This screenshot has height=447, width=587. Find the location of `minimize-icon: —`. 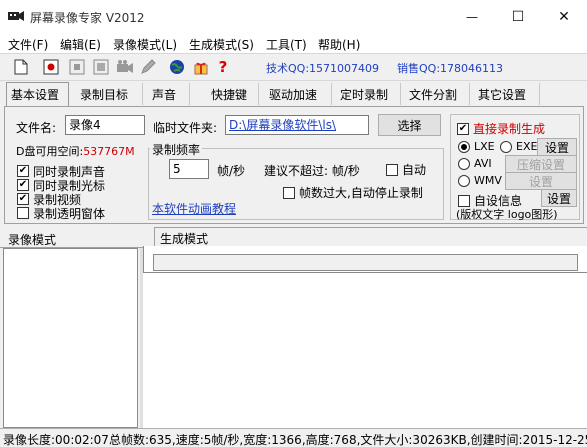

minimize-icon: — is located at coordinates (472, 16).